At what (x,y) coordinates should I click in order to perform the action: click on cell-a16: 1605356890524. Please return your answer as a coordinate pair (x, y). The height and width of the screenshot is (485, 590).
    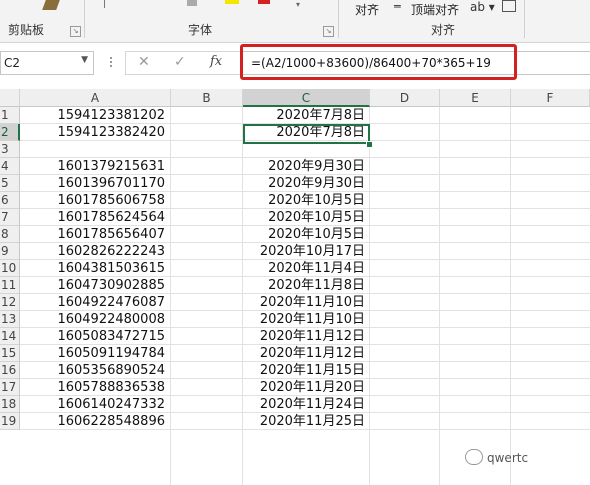
    Looking at the image, I should click on (92, 370).